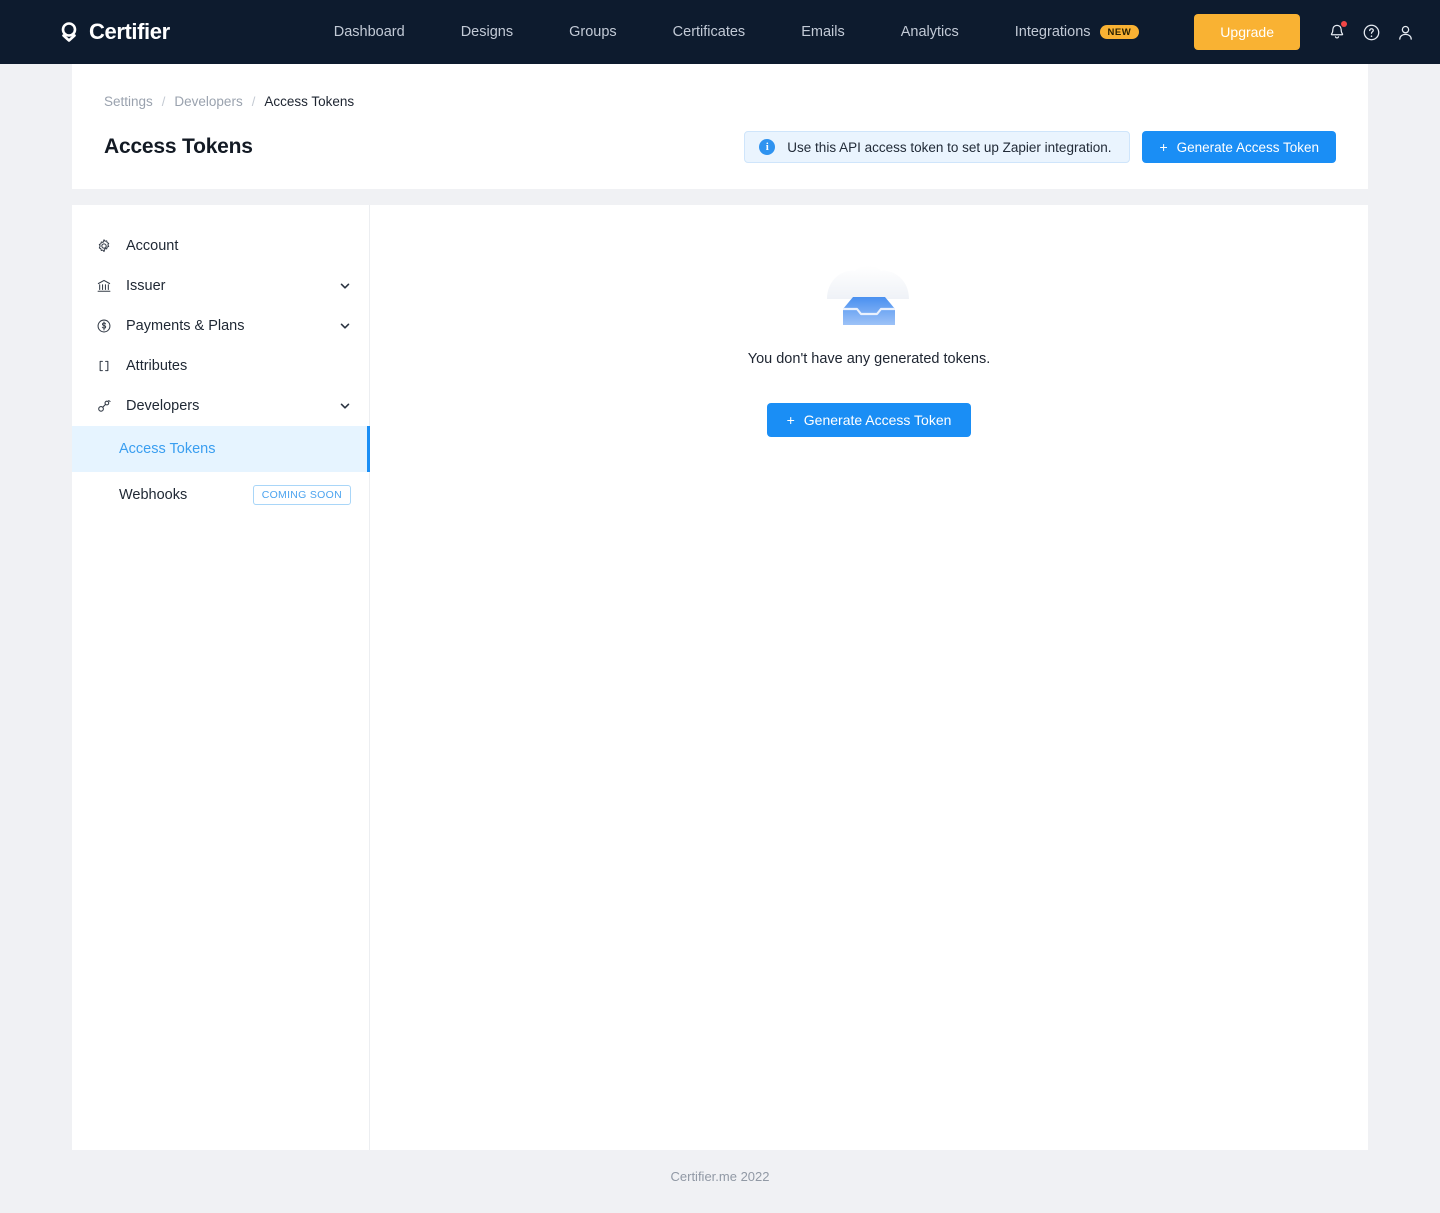 The width and height of the screenshot is (1440, 1213). Describe the element at coordinates (301, 495) in the screenshot. I see `coming-soon-badge: COMING SOON` at that location.